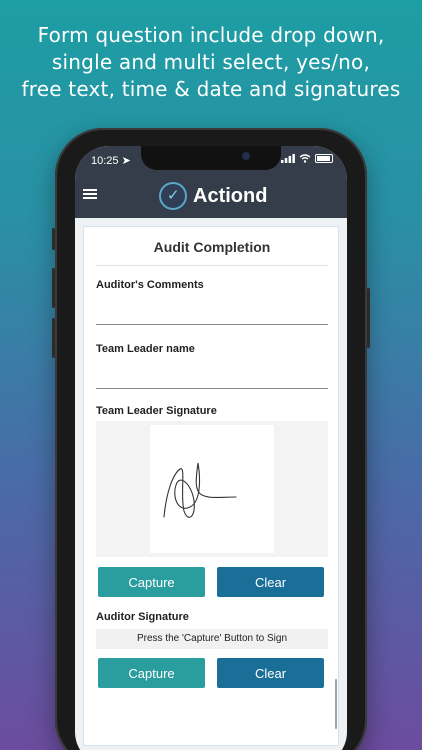  Describe the element at coordinates (151, 582) in the screenshot. I see `team-leader-capture-button: Capture` at that location.